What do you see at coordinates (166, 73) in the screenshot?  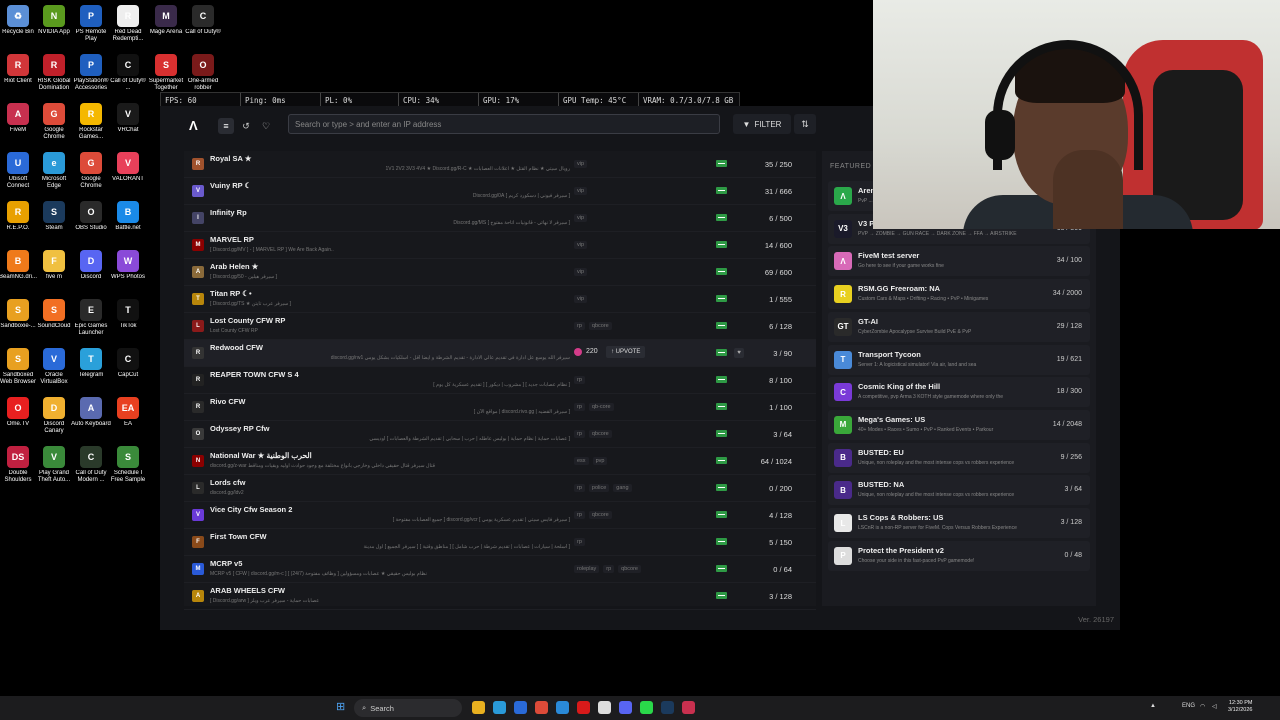 I see `desktop-icon: S Supermarket Together` at bounding box center [166, 73].